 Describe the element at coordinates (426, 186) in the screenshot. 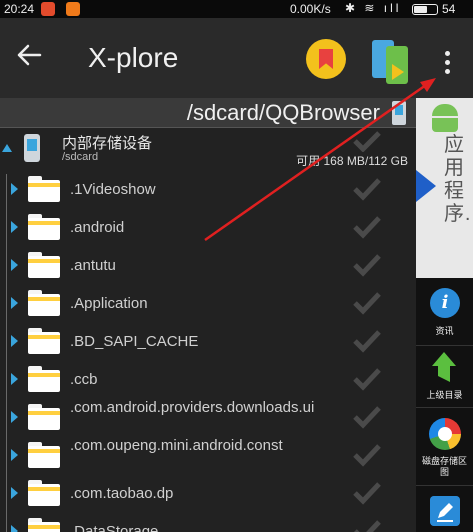

I see `arrow-right-icon` at that location.